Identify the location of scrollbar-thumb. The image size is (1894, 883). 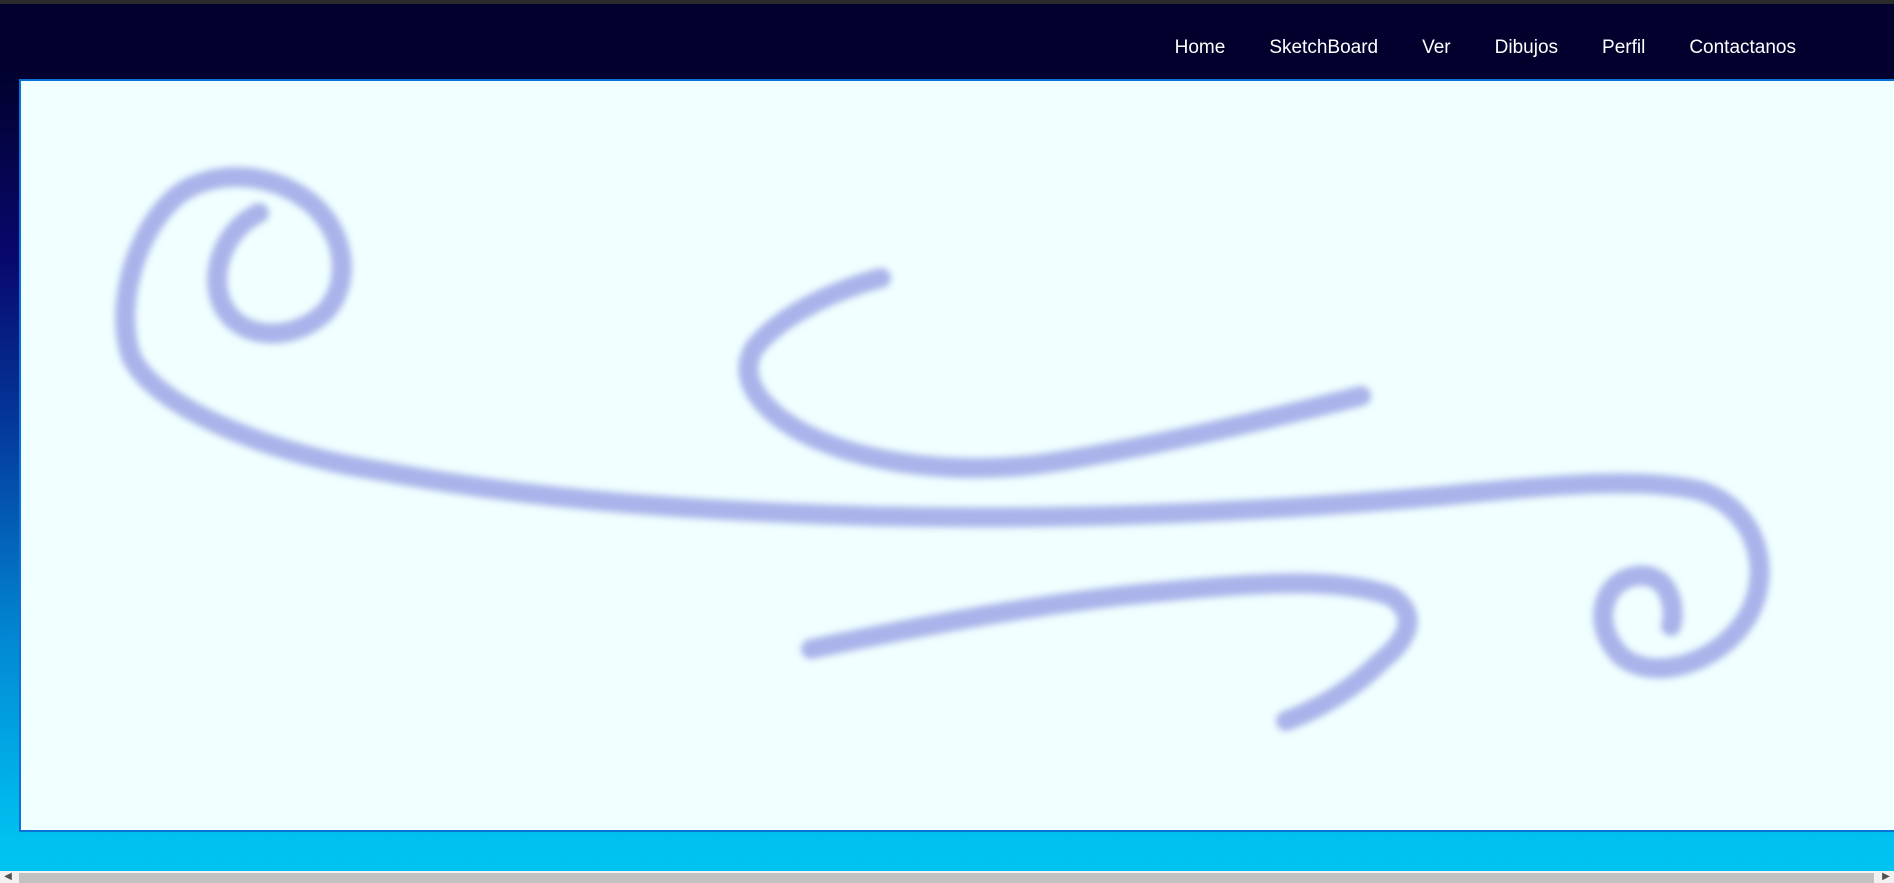
(946, 878).